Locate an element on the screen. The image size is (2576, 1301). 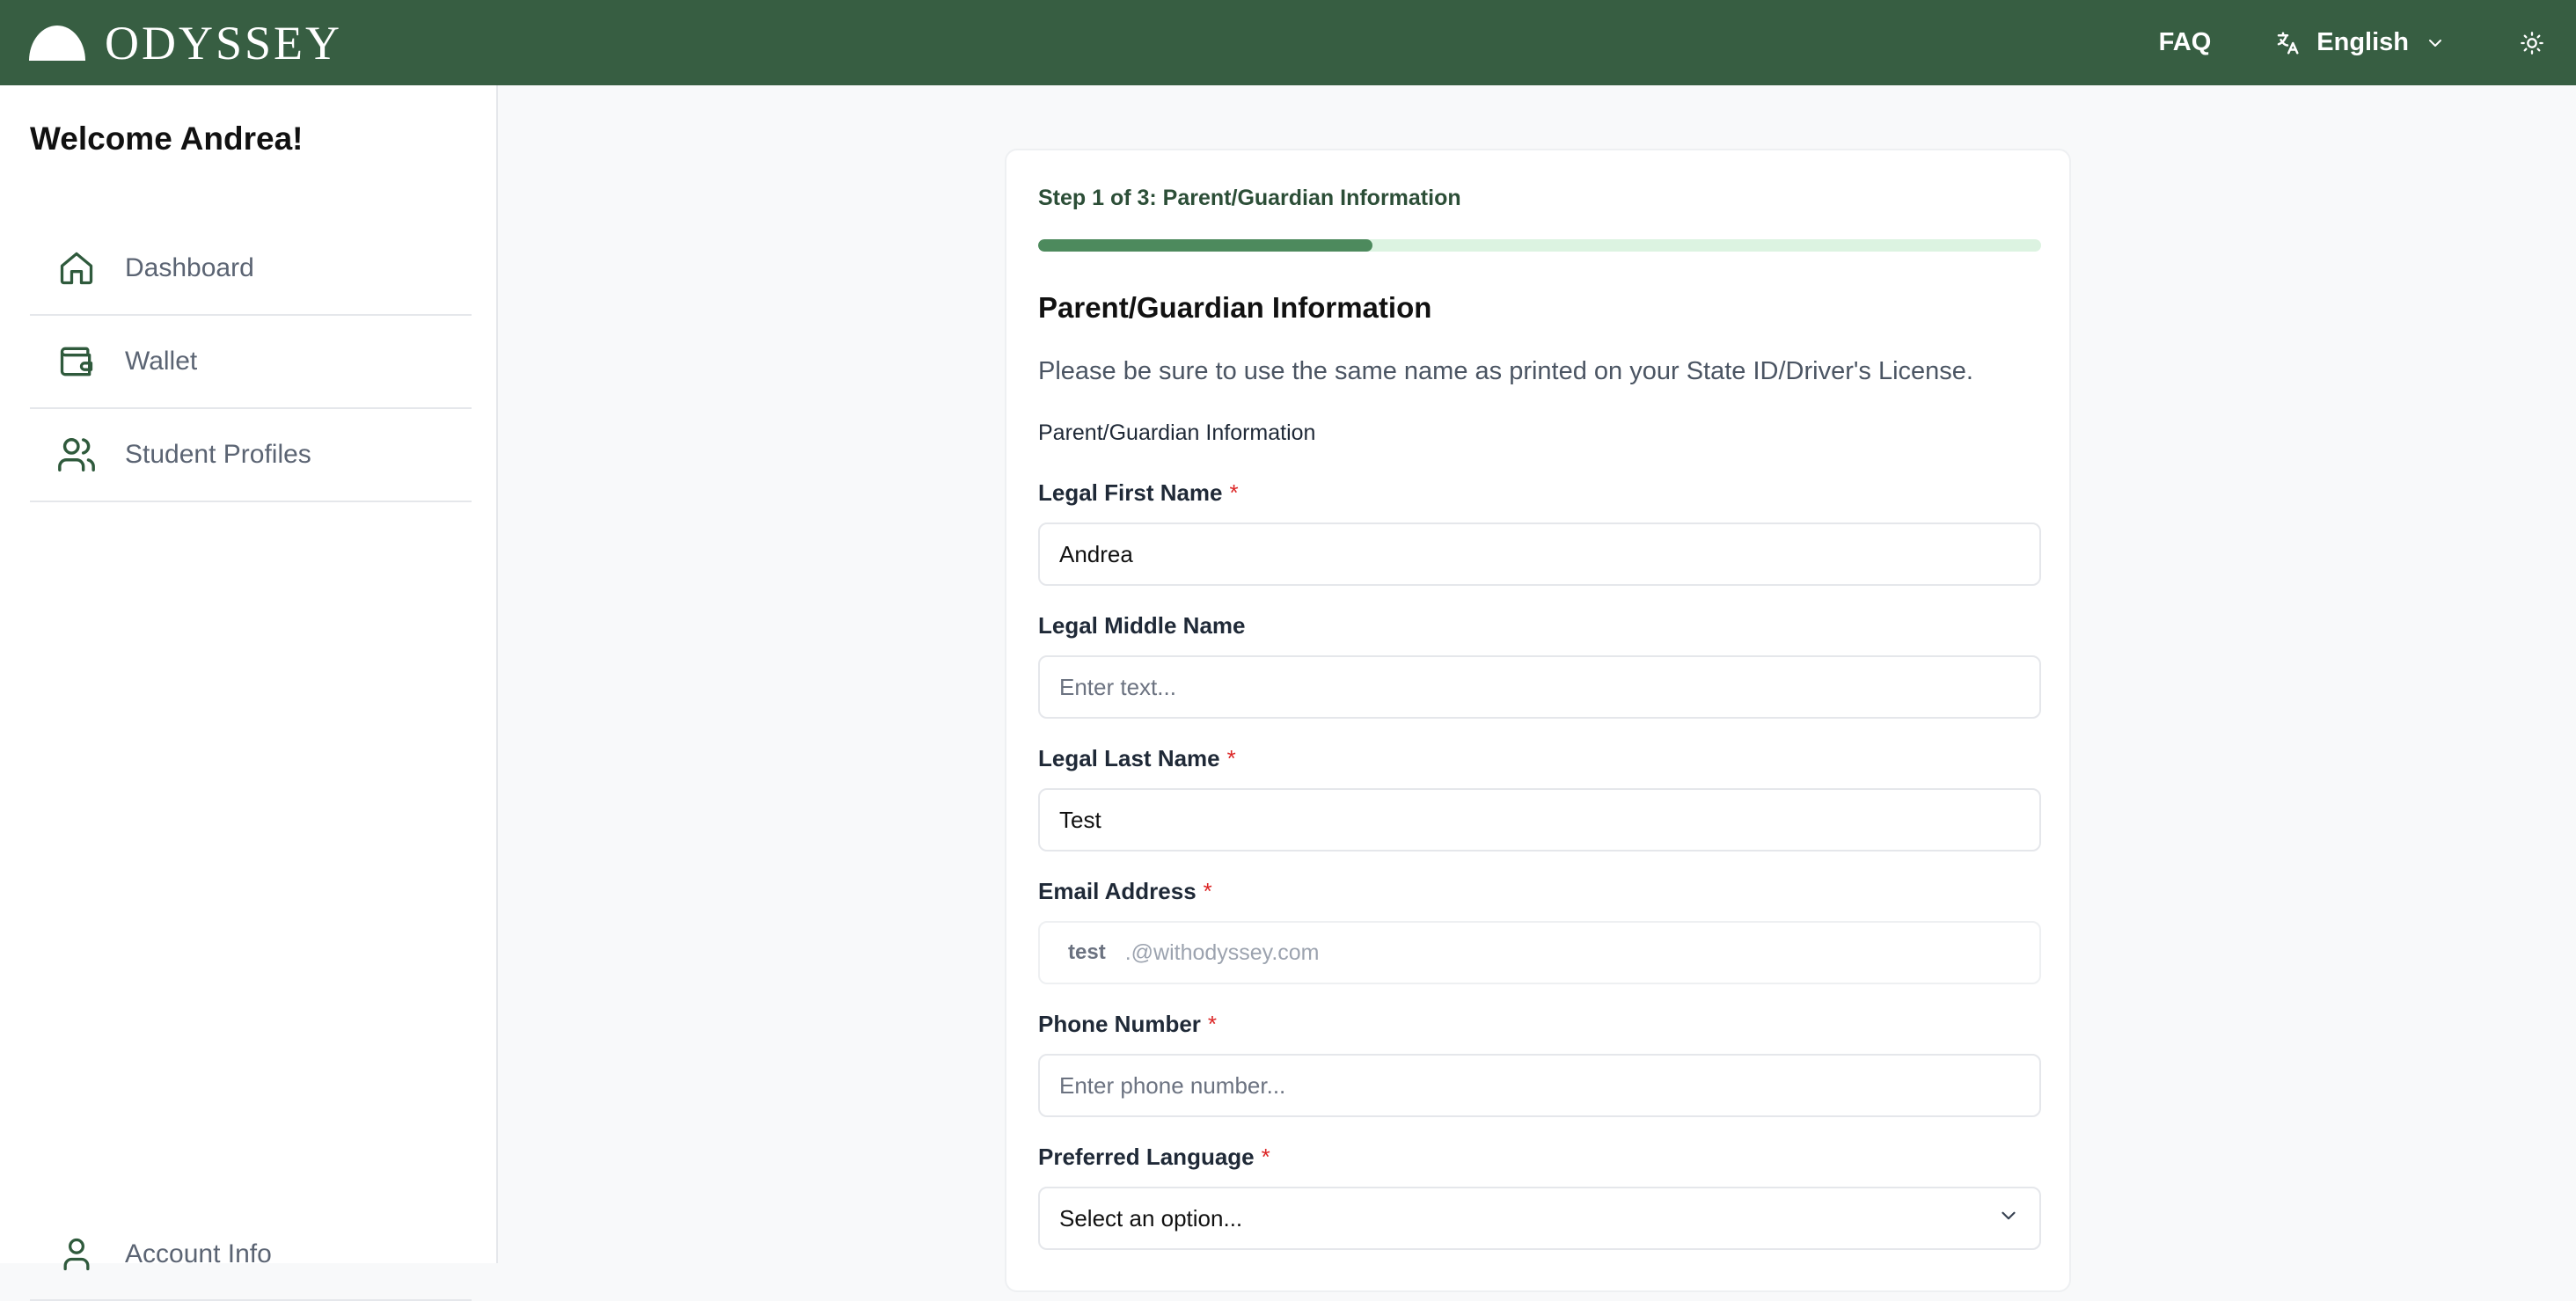
language-label-text: Preferred Language is located at coordinates (1146, 1157).